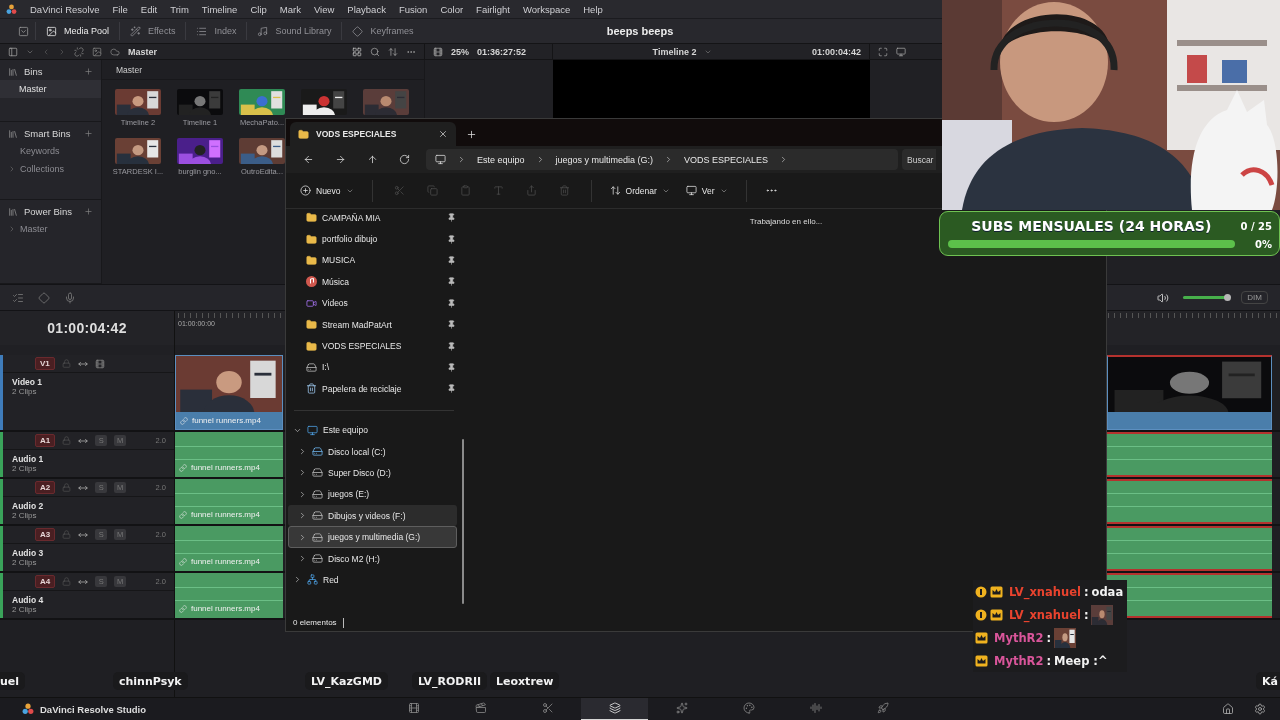  I want to click on menu-item: Workspace, so click(546, 9).